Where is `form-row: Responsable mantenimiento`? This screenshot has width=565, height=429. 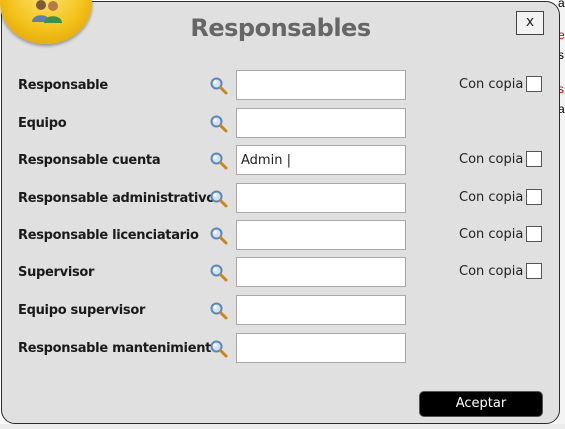 form-row: Responsable mantenimiento is located at coordinates (281, 348).